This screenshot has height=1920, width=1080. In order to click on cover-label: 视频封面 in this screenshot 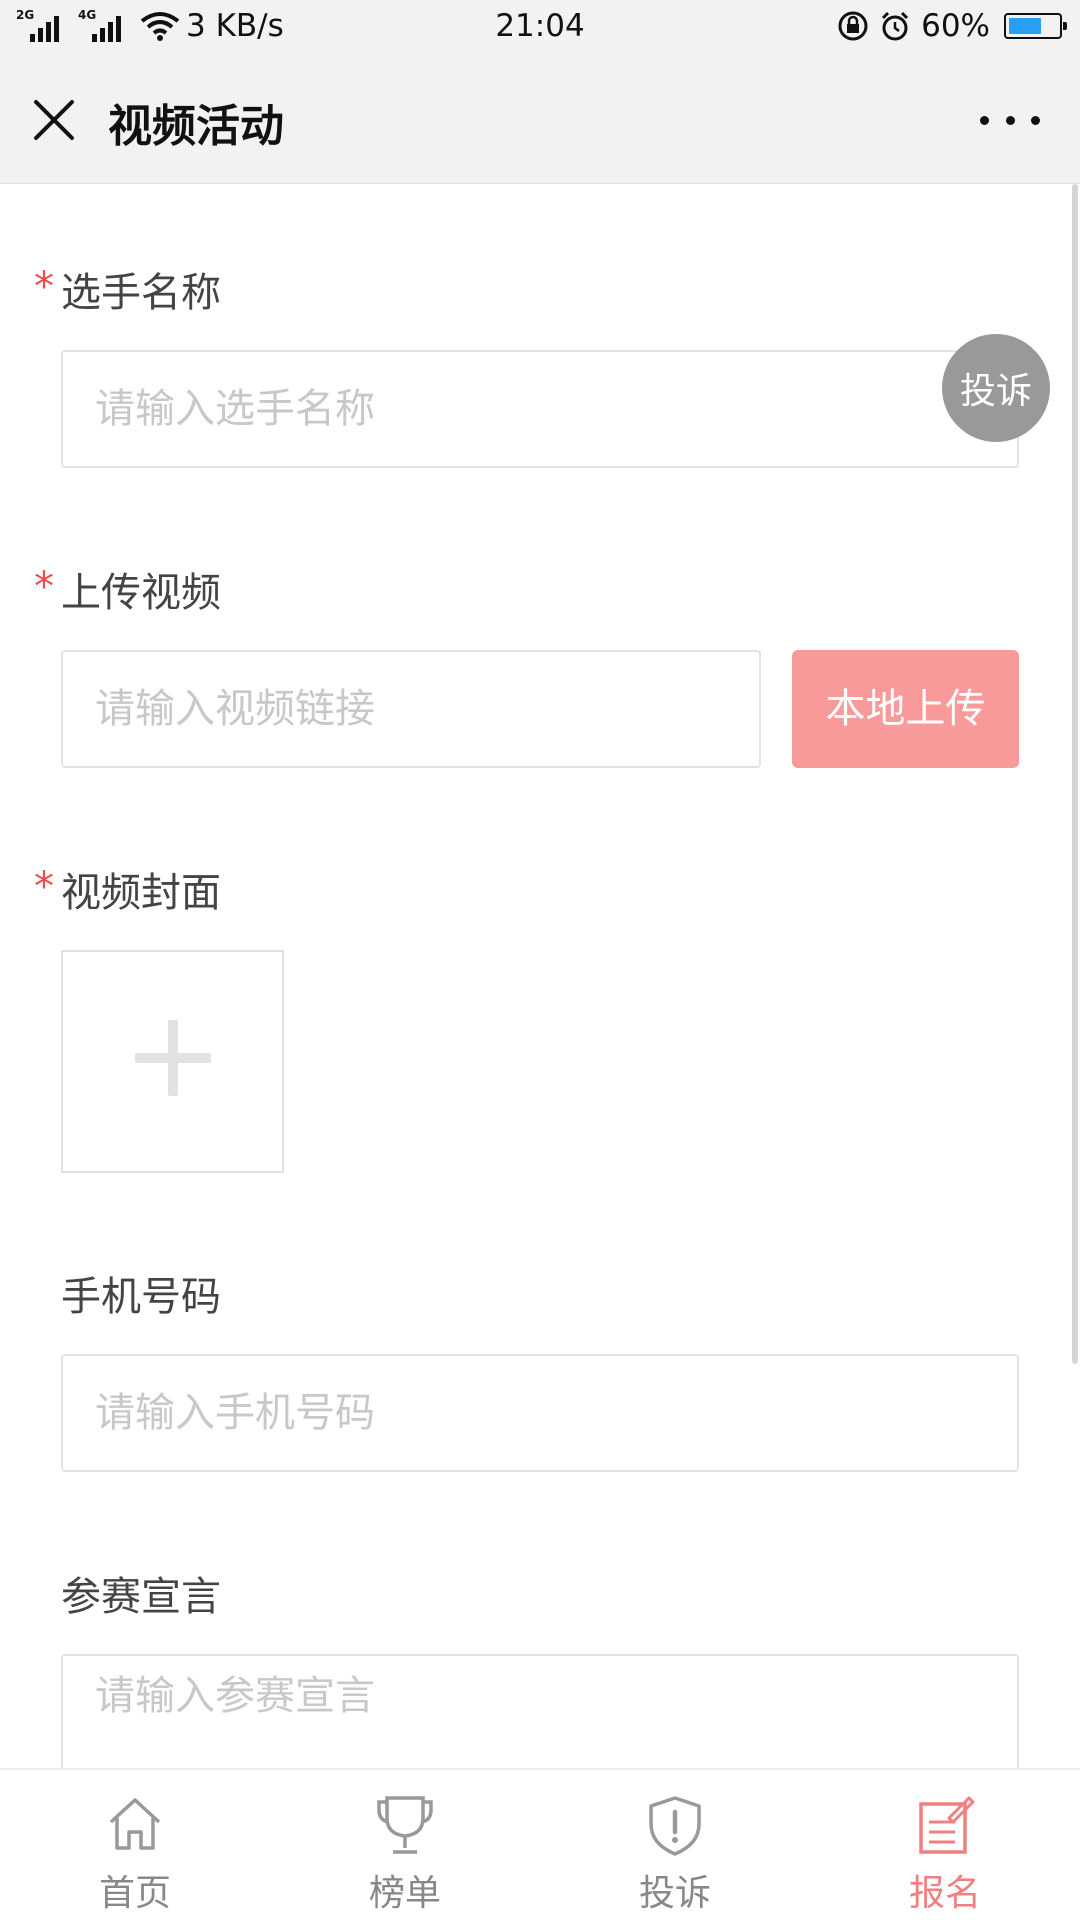, I will do `click(141, 893)`.